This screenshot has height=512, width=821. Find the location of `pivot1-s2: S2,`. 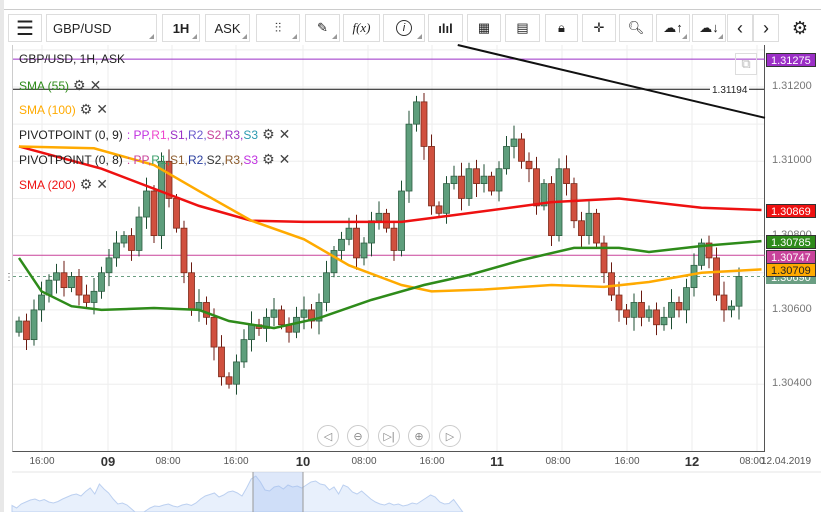

pivot1-s2: S2, is located at coordinates (215, 134).